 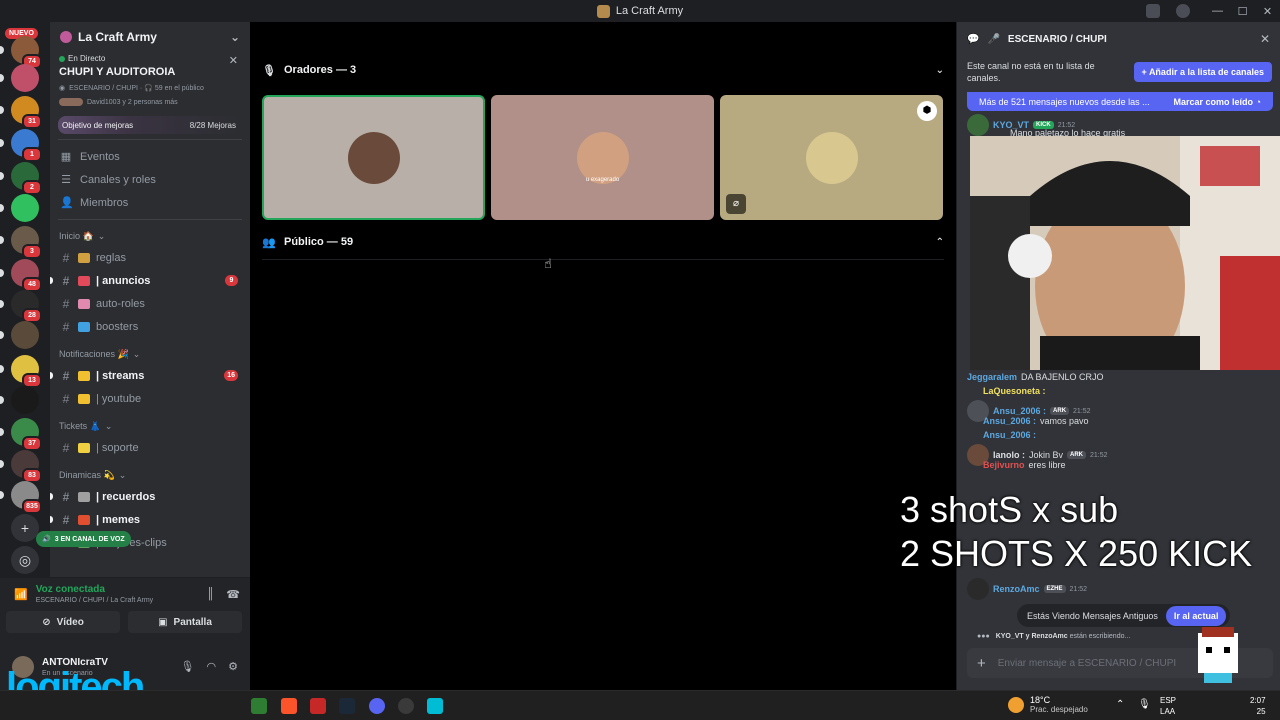 What do you see at coordinates (983, 636) in the screenshot?
I see `typing-dots-icon: ●●●` at bounding box center [983, 636].